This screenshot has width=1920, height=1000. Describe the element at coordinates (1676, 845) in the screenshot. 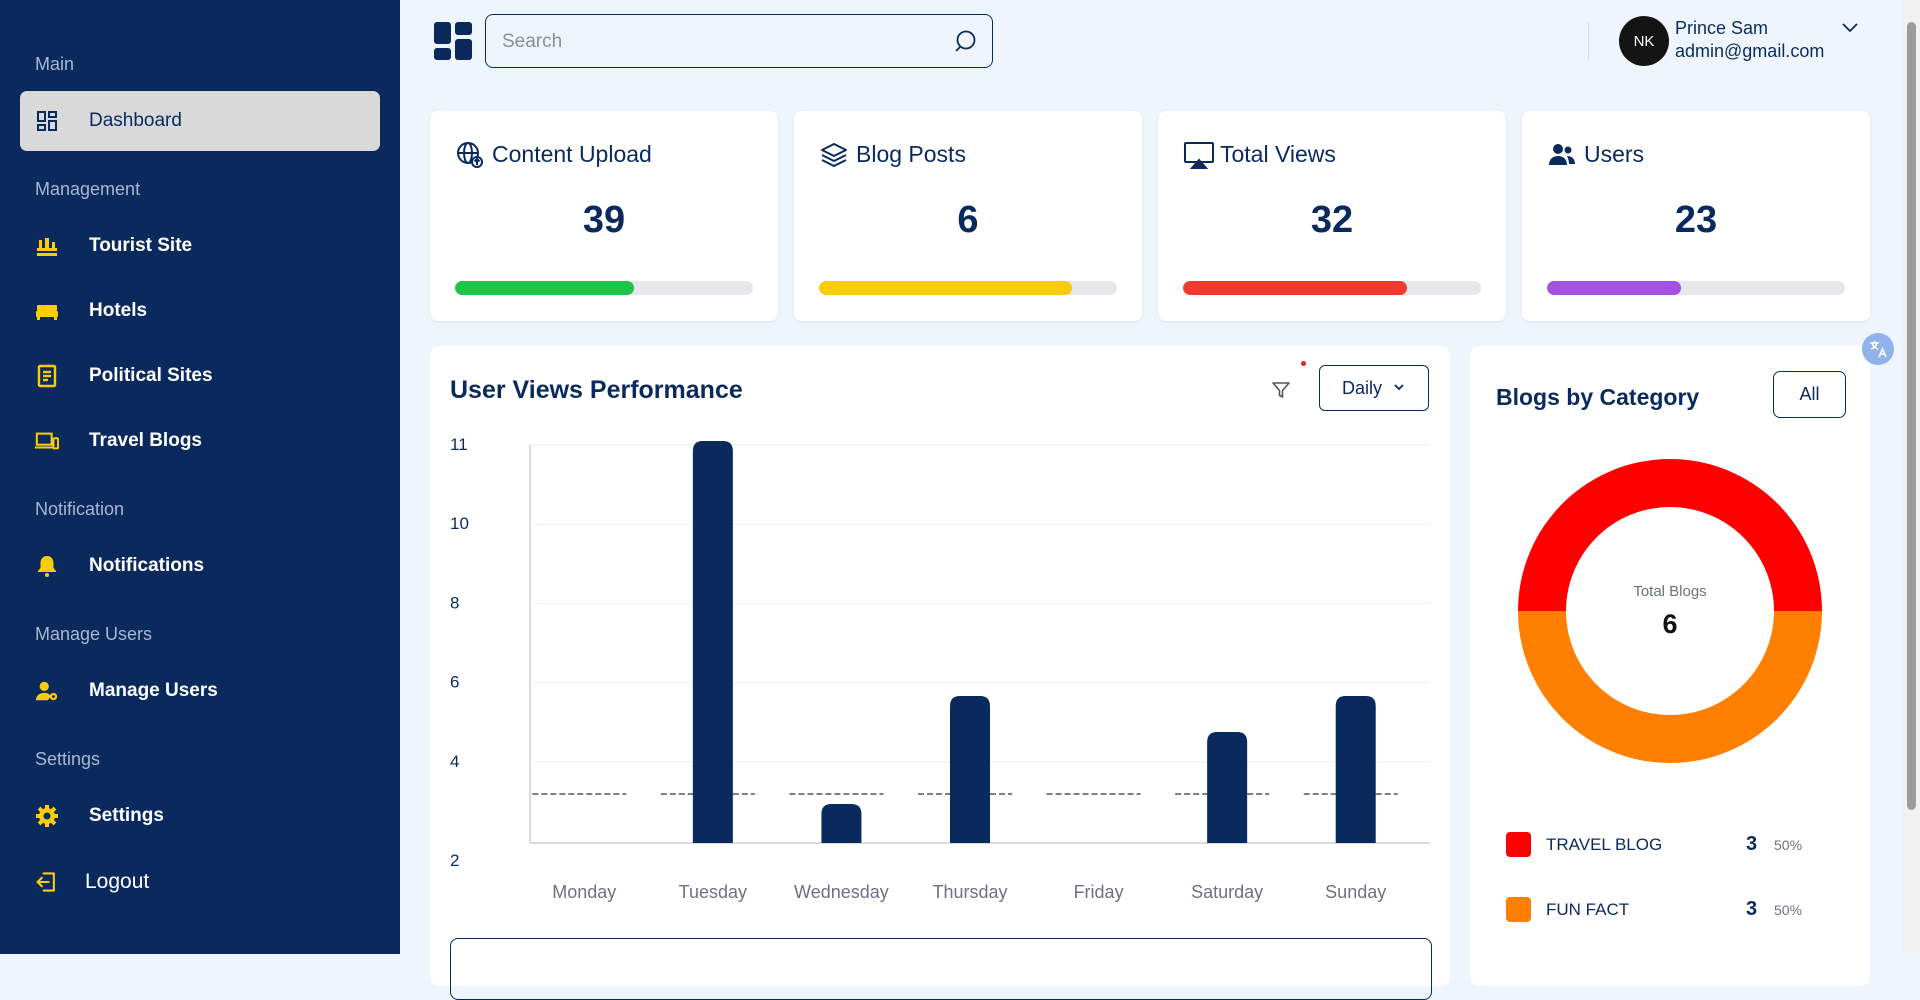

I see `legend-item: TRAVEL BLOG 3 50%` at that location.